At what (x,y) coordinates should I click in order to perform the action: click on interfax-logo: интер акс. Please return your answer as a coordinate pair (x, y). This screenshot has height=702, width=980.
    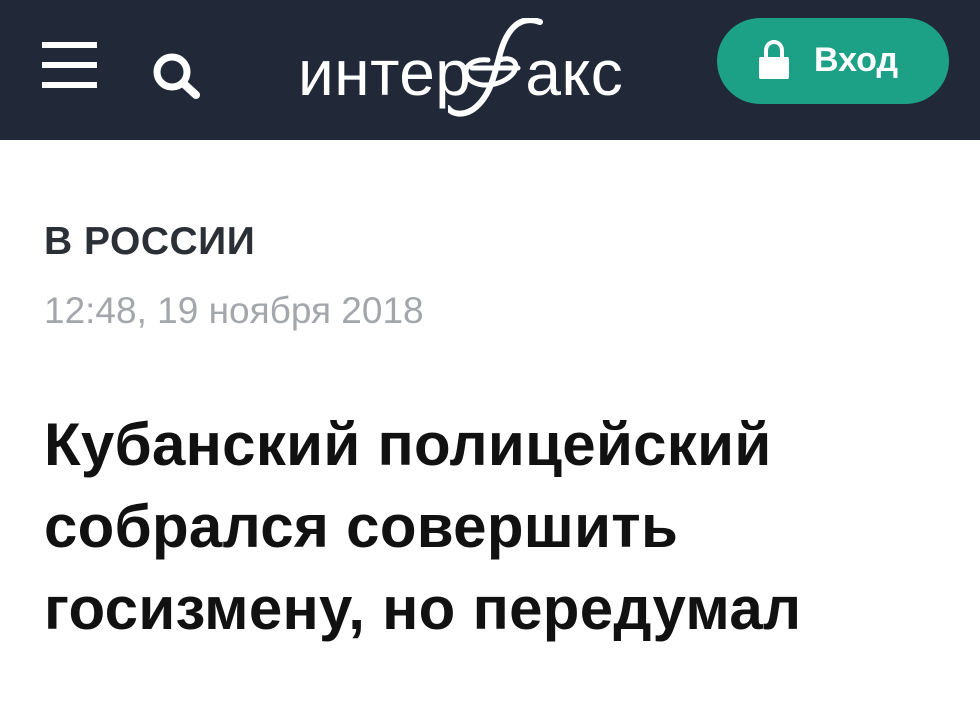
    Looking at the image, I should click on (470, 68).